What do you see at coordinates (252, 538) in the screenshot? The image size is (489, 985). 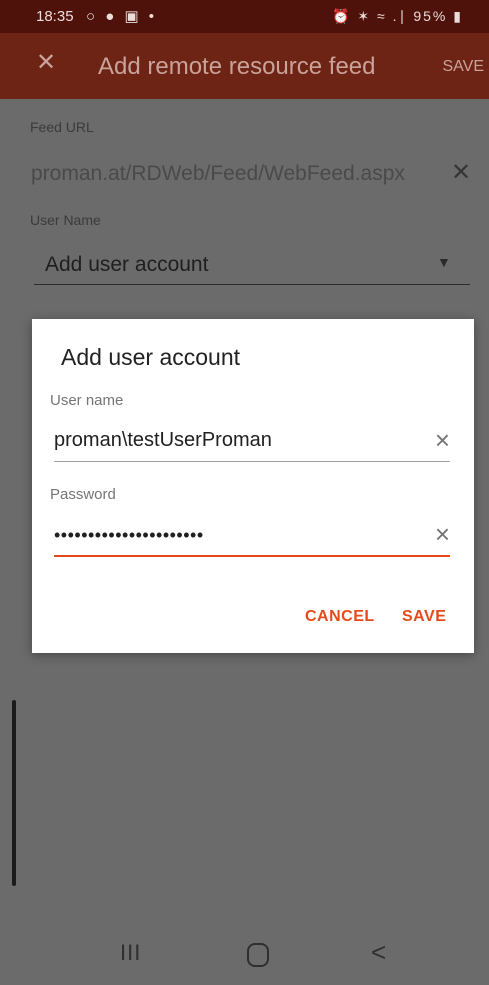 I see `password-field: •••••••••••••••••••••• ×` at bounding box center [252, 538].